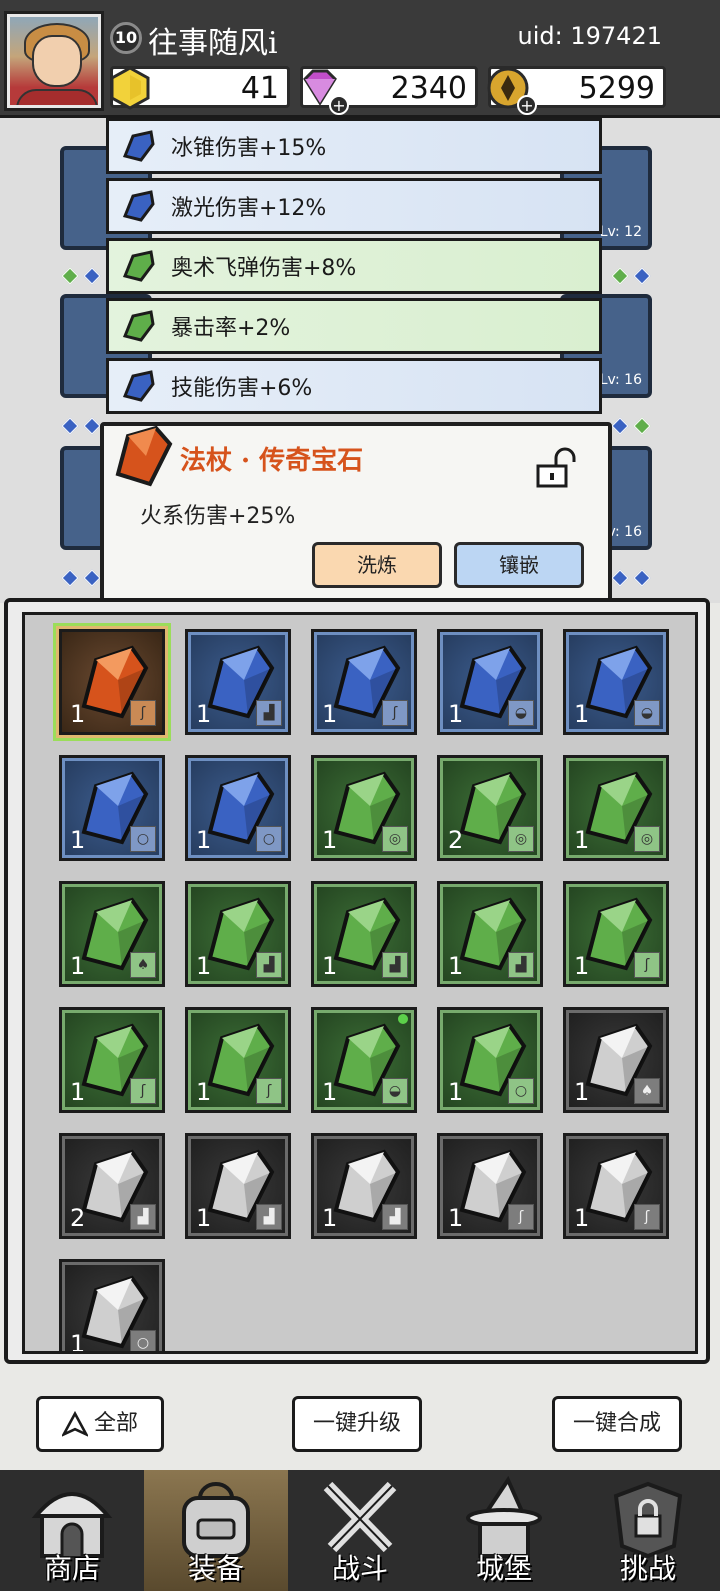 Image resolution: width=720 pixels, height=1591 pixels. I want to click on affix-row: 暴击率+2%, so click(354, 326).